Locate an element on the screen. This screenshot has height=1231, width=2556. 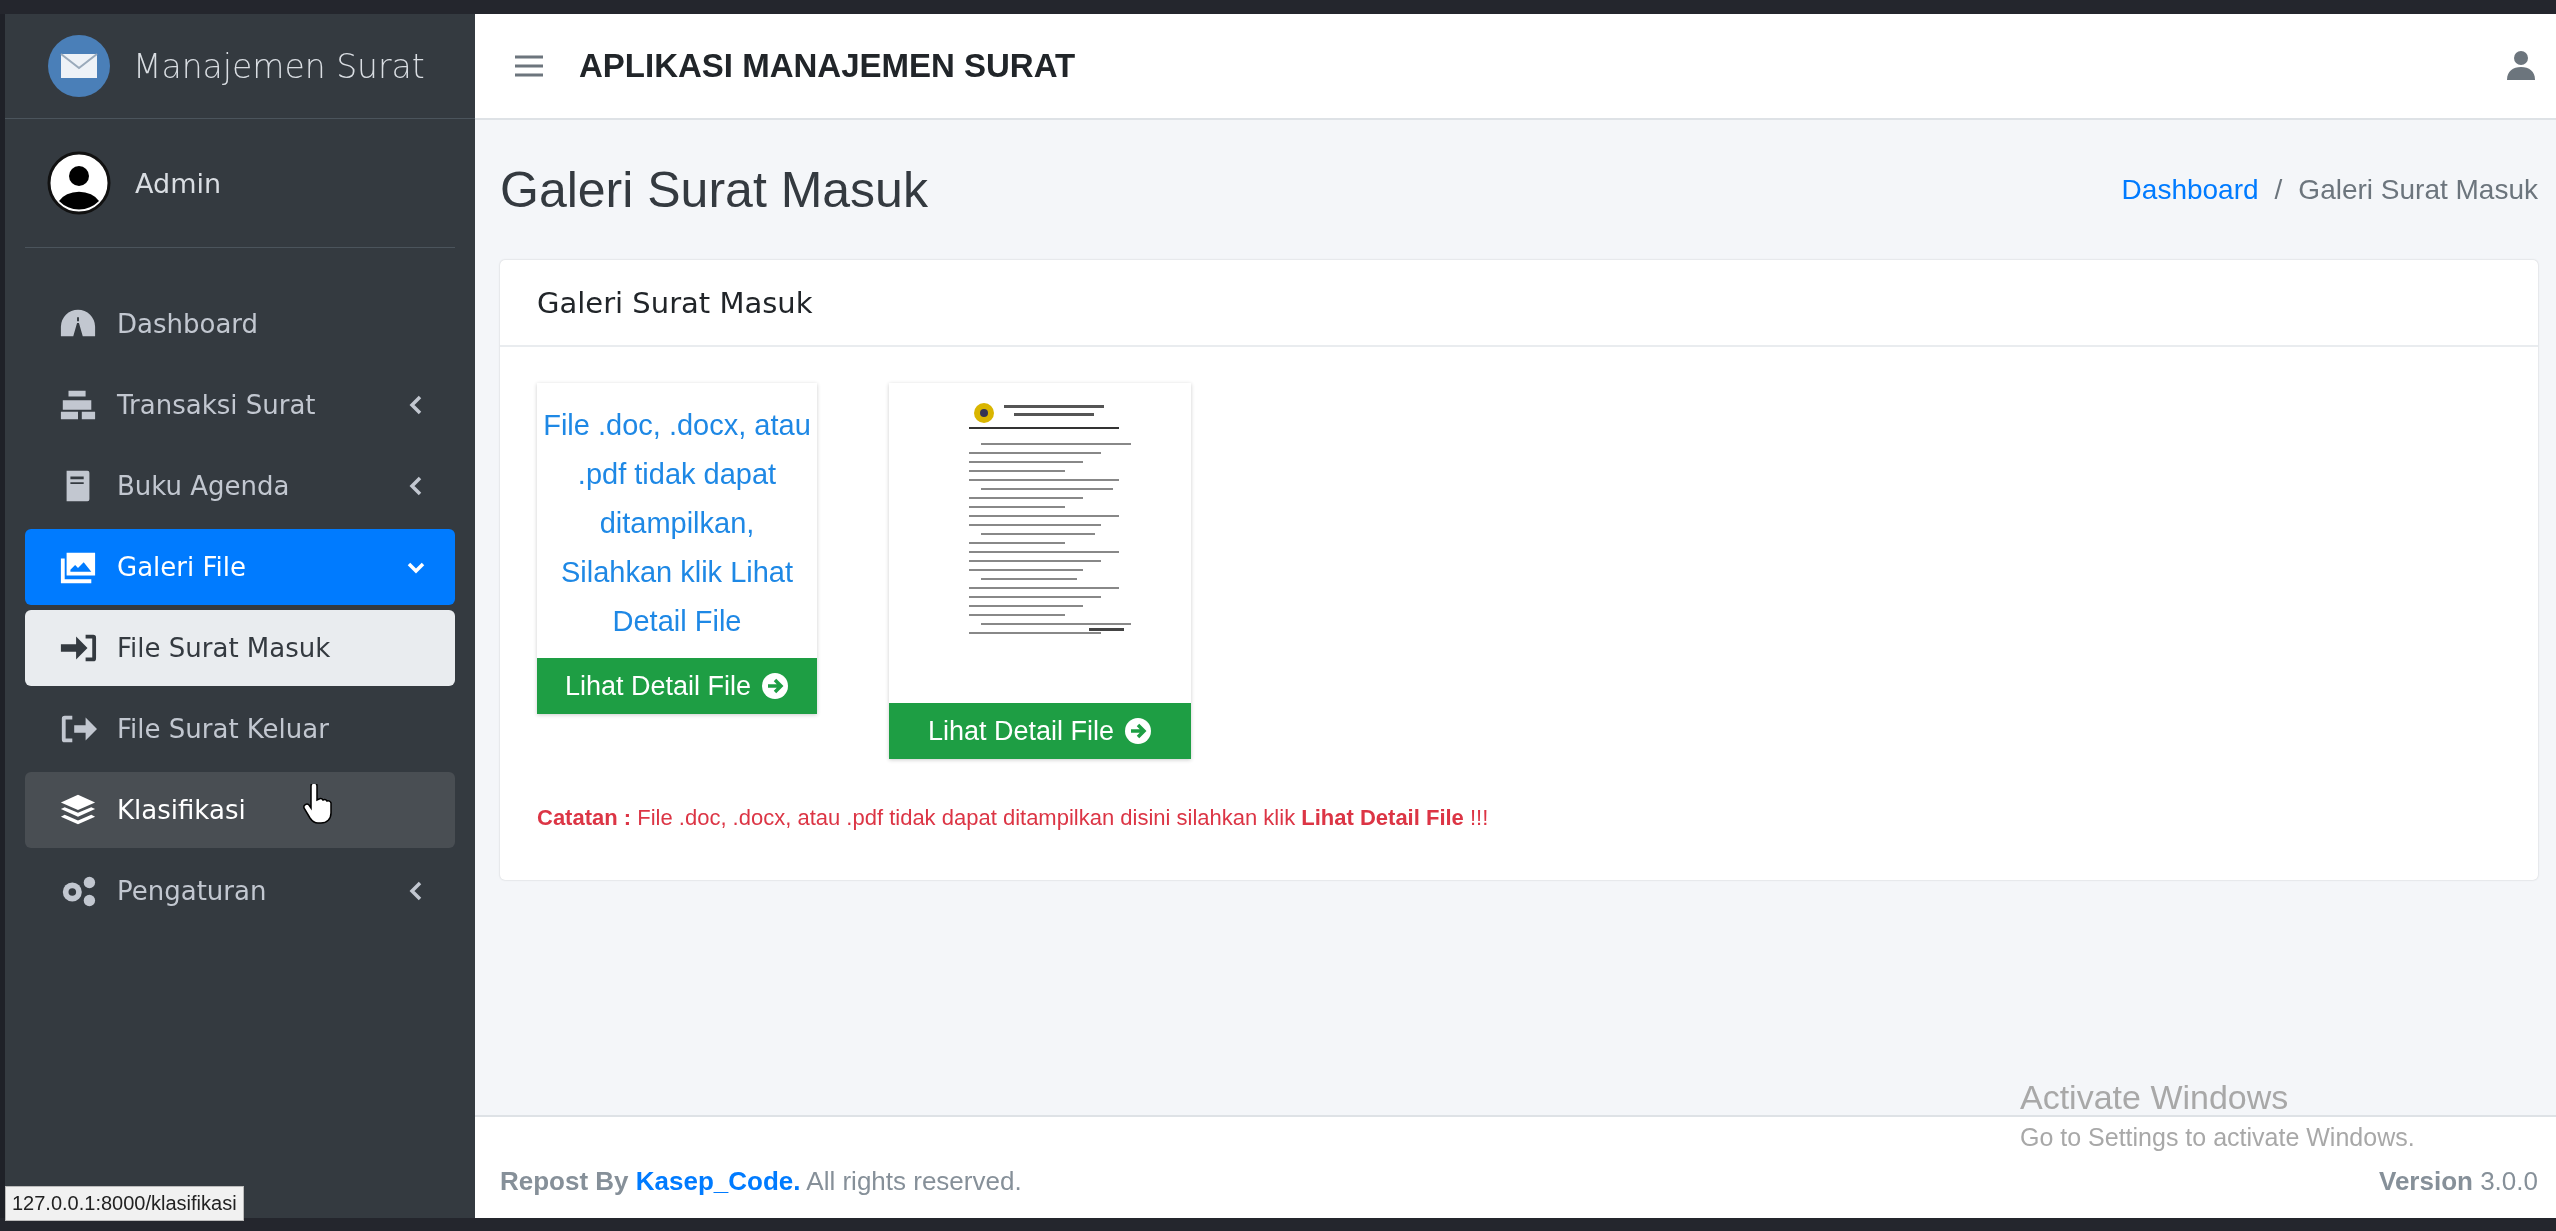
images-icon is located at coordinates (78, 567).